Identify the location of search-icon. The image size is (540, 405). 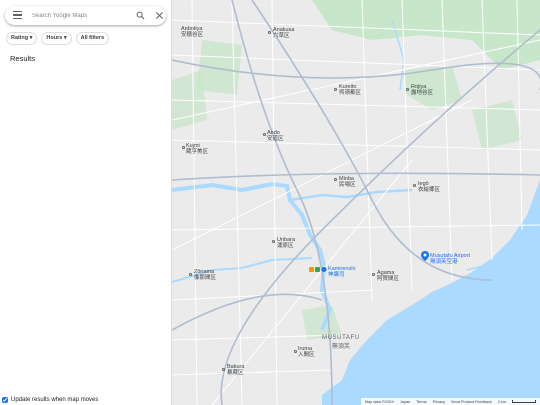
(140, 15).